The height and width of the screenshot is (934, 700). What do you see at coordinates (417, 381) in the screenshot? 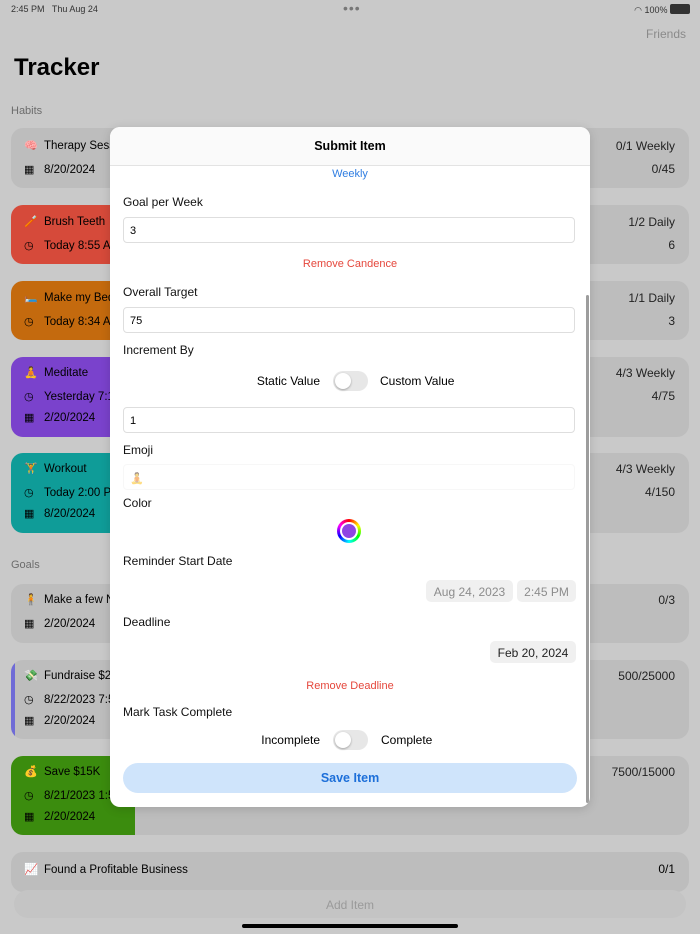
I see `custom-value-label: Custom Value` at bounding box center [417, 381].